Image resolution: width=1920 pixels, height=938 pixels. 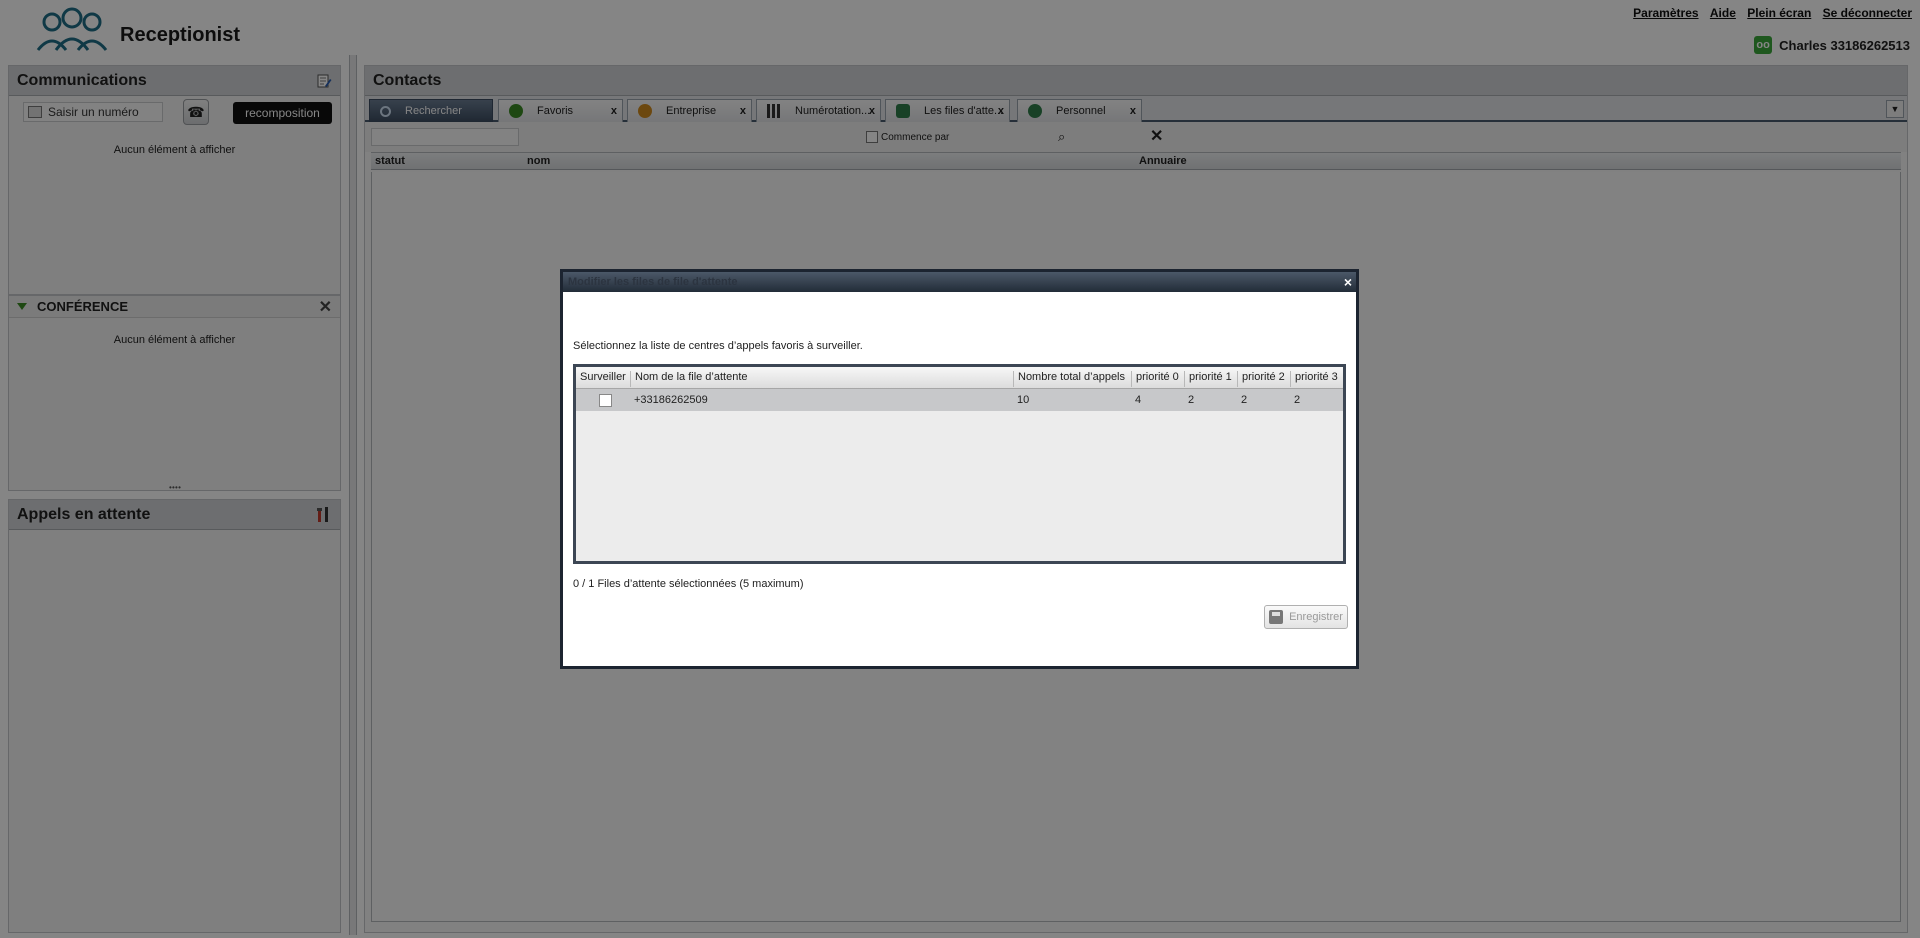 I want to click on monitor-checkbox, so click(x=605, y=400).